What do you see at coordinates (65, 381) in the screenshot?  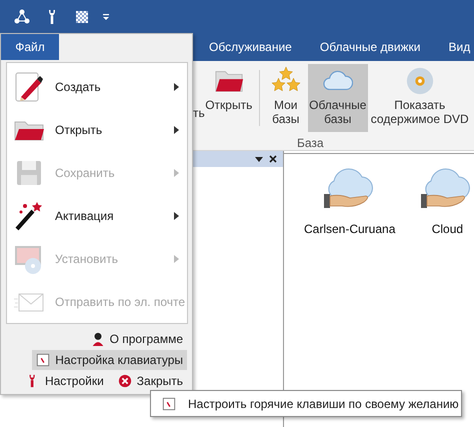 I see `menu-footer-button: Настройки` at bounding box center [65, 381].